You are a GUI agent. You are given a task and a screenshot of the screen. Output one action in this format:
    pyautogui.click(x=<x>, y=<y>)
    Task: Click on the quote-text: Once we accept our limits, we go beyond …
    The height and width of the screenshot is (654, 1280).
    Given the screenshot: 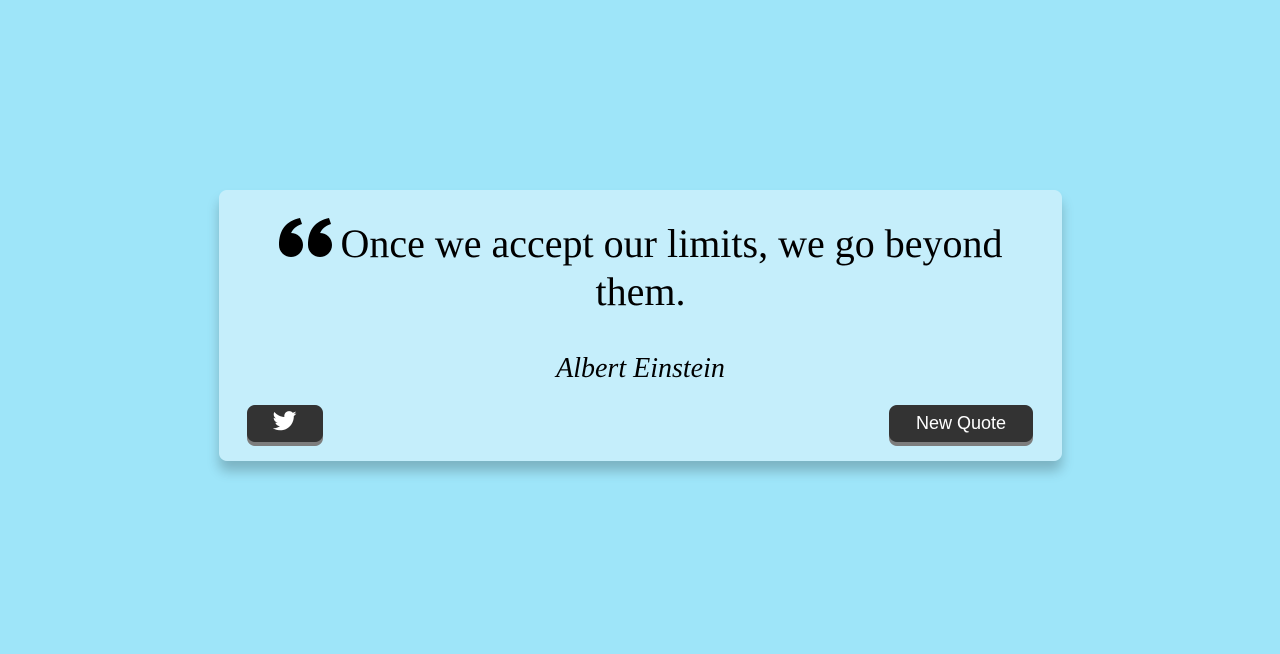 What is the action you would take?
    pyautogui.click(x=671, y=267)
    